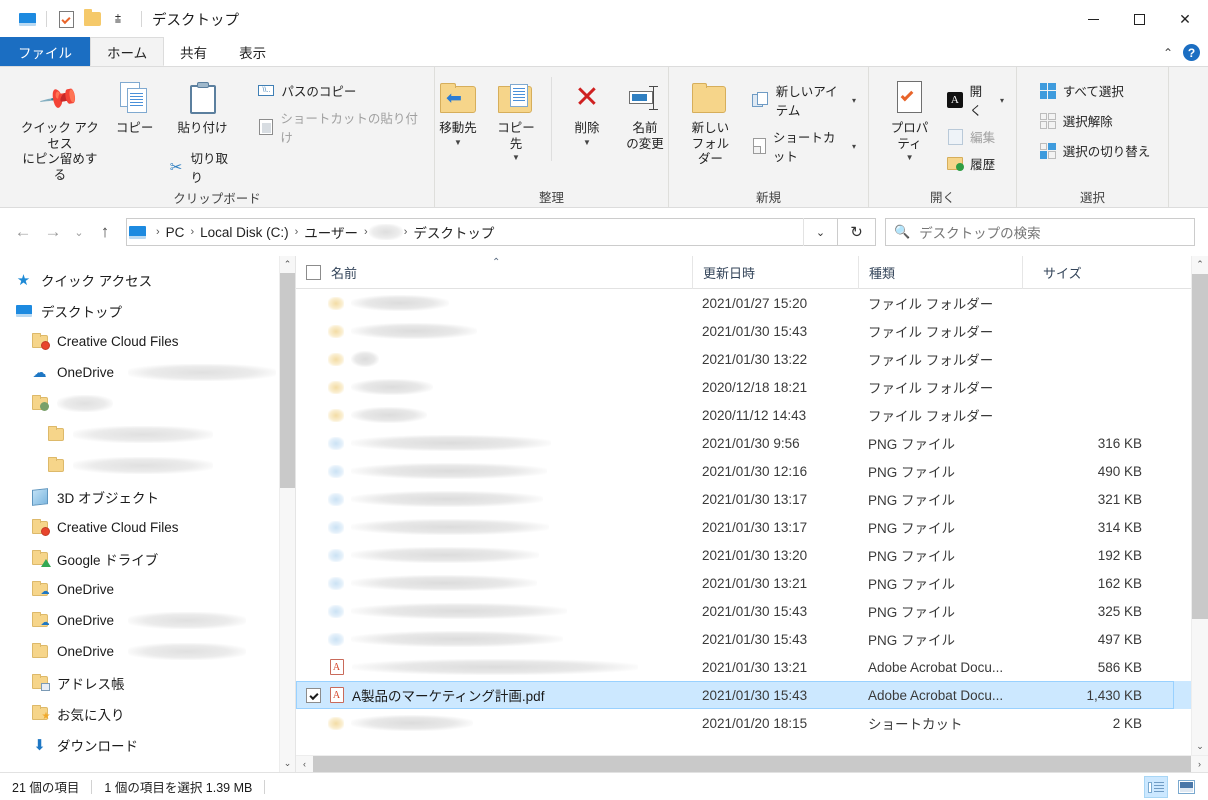 The width and height of the screenshot is (1208, 800). Describe the element at coordinates (147, 496) in the screenshot. I see `sidebar-item-7: 3D オブジェクト` at that location.